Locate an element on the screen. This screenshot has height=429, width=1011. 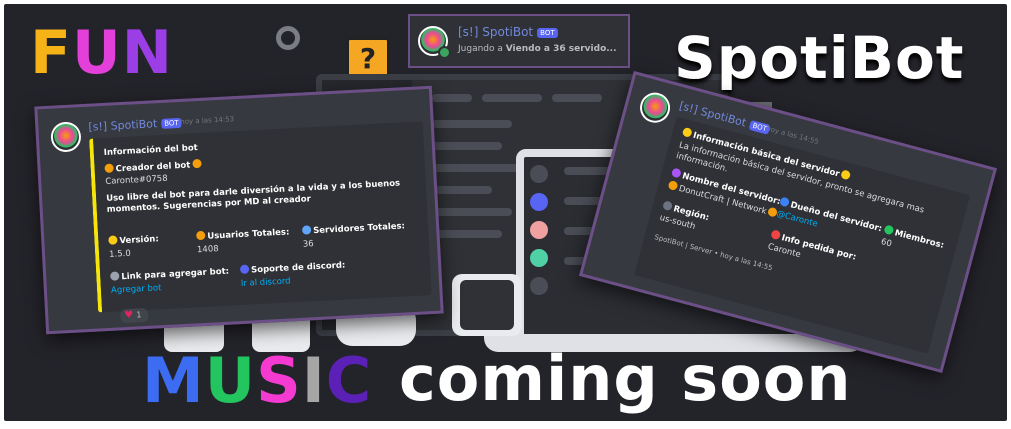
info-username: [s!] SpotiBot BOT is located at coordinates (135, 125).